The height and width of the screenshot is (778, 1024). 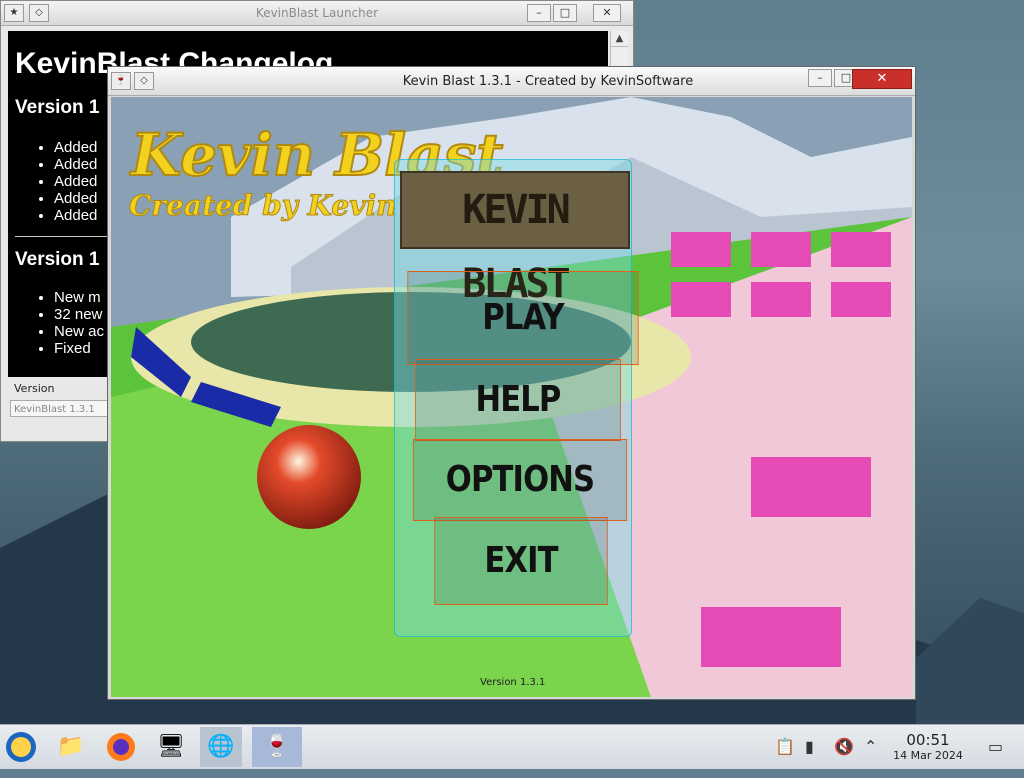 What do you see at coordinates (71, 747) in the screenshot?
I see `file-manager-icon: 📁` at bounding box center [71, 747].